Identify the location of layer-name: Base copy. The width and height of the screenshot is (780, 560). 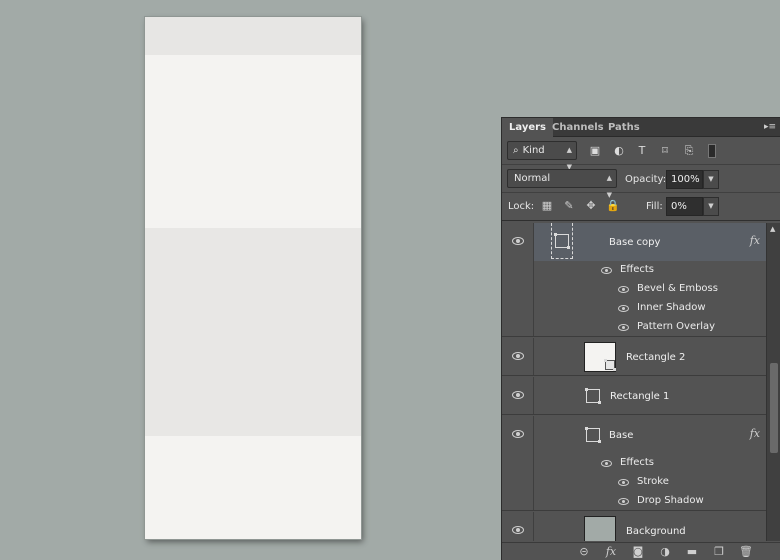
(634, 242).